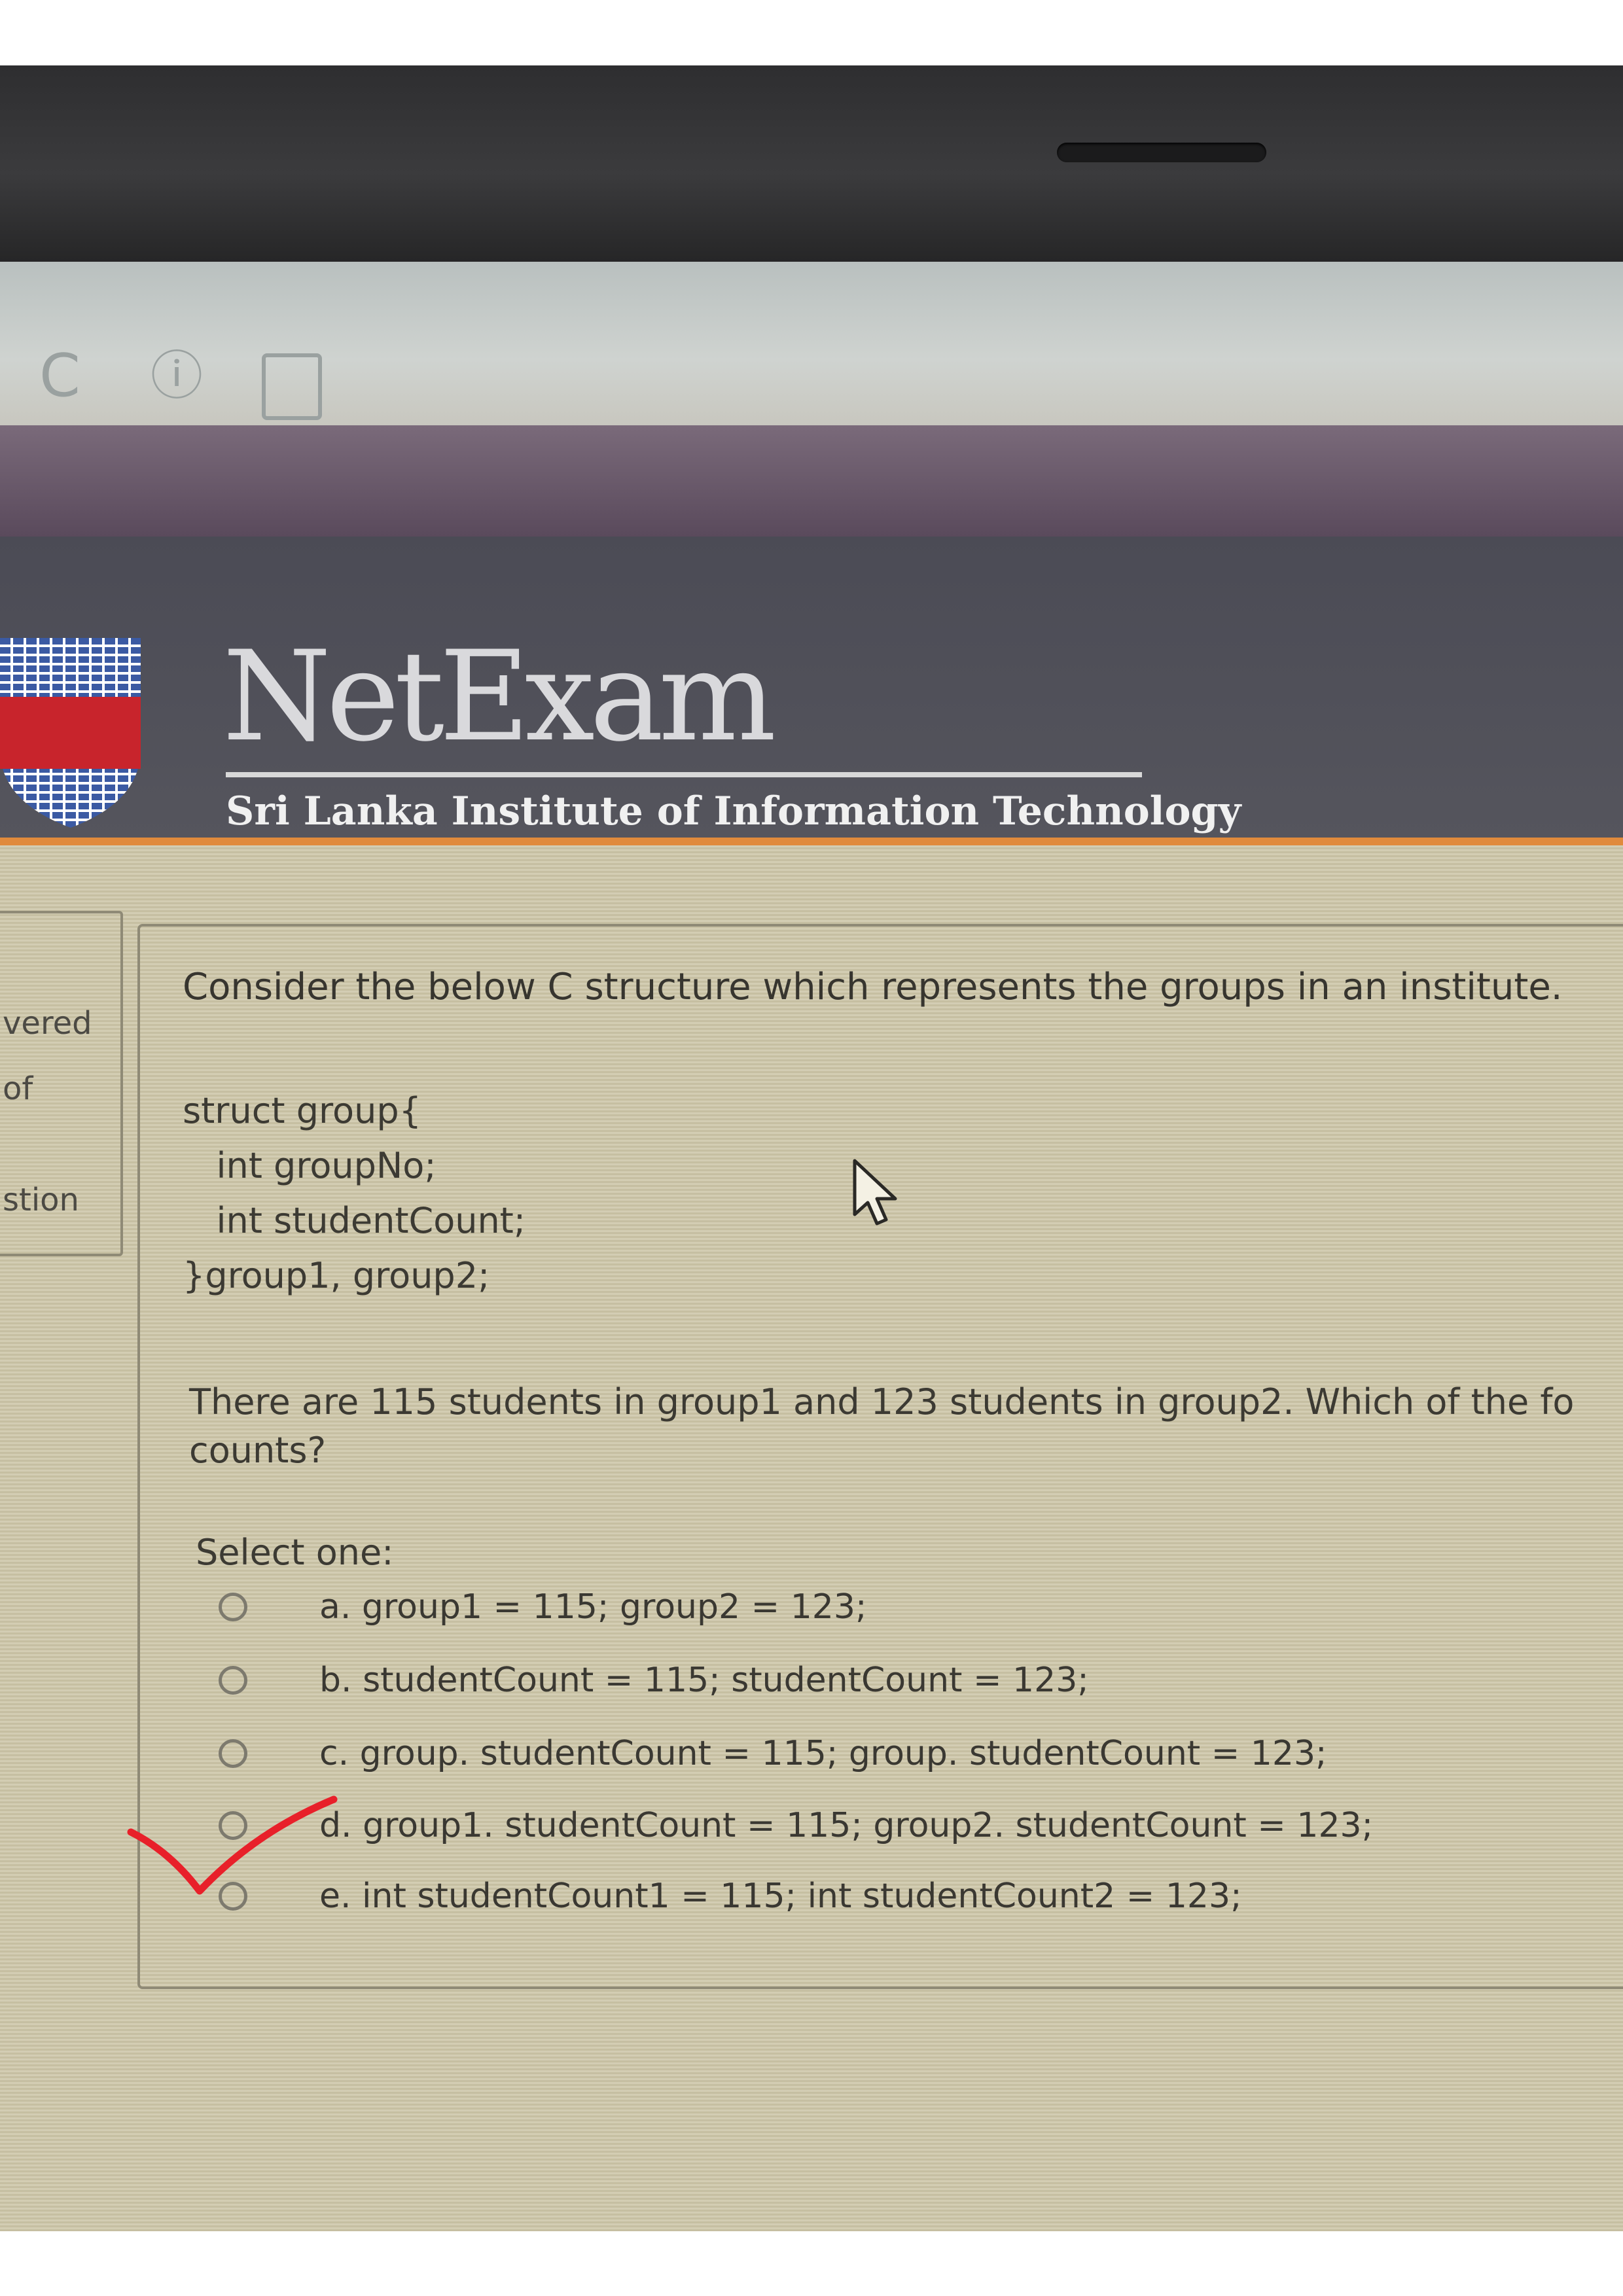  I want to click on browser-toolbar: C ⓘ, so click(811, 343).